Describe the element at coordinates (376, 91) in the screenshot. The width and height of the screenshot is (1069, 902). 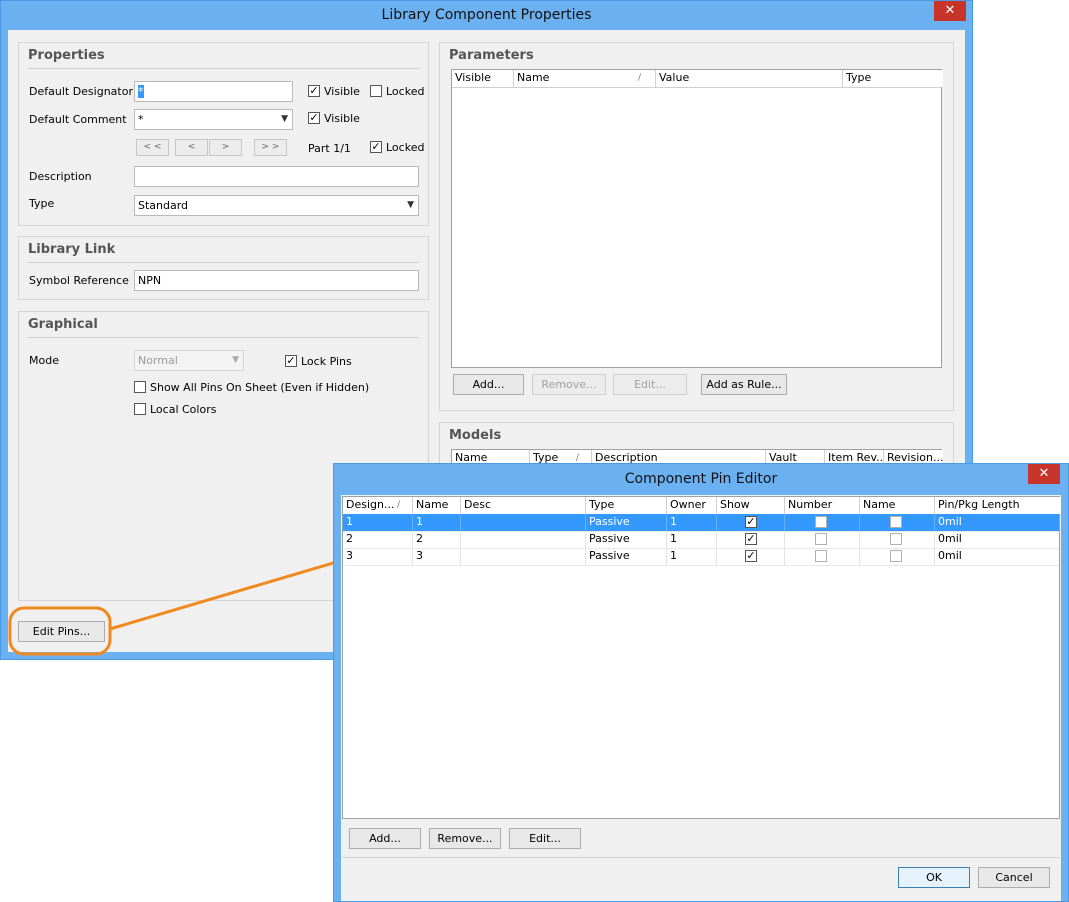
I see `designator-locked-checkbox` at that location.